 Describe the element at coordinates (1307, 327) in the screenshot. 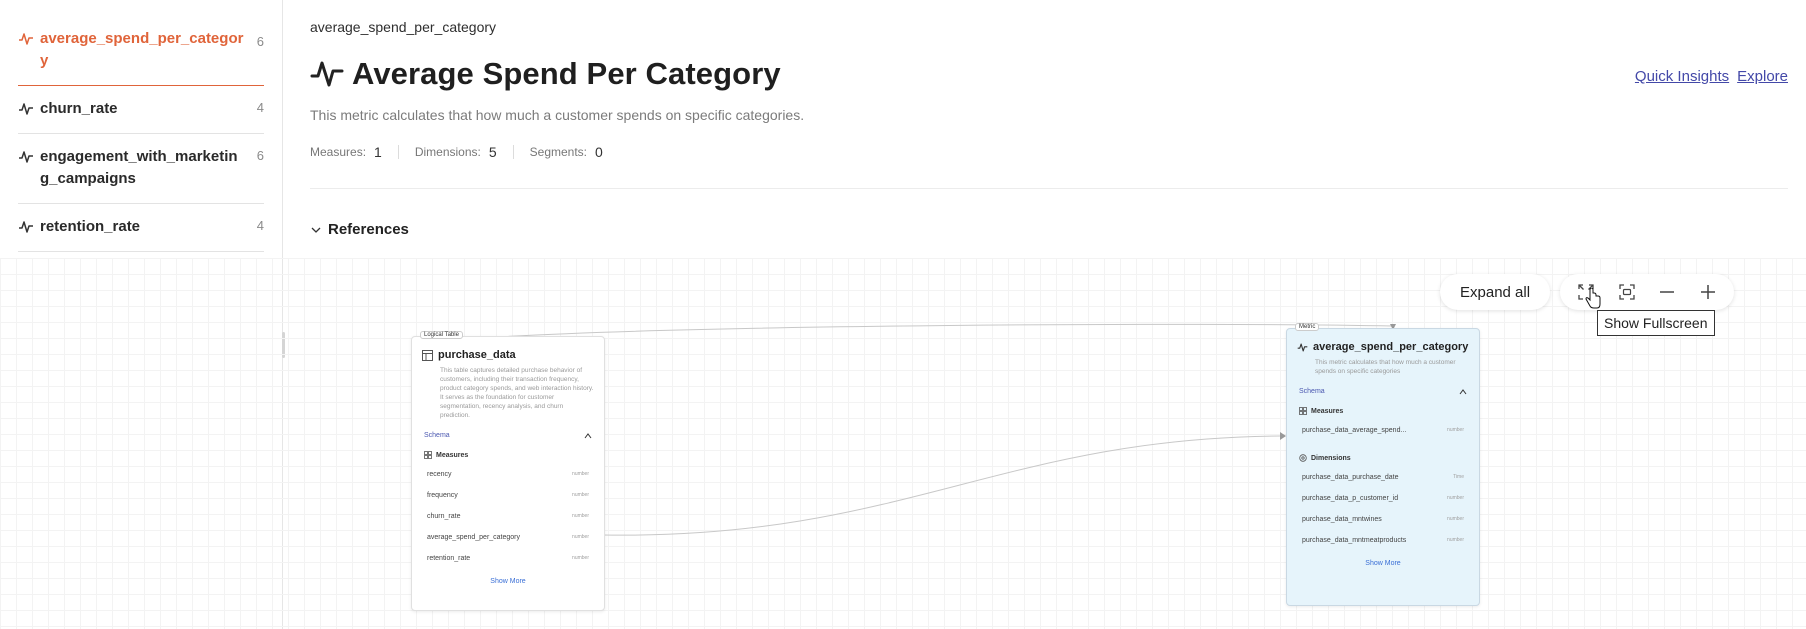

I see `node-type-tag: Metric` at that location.